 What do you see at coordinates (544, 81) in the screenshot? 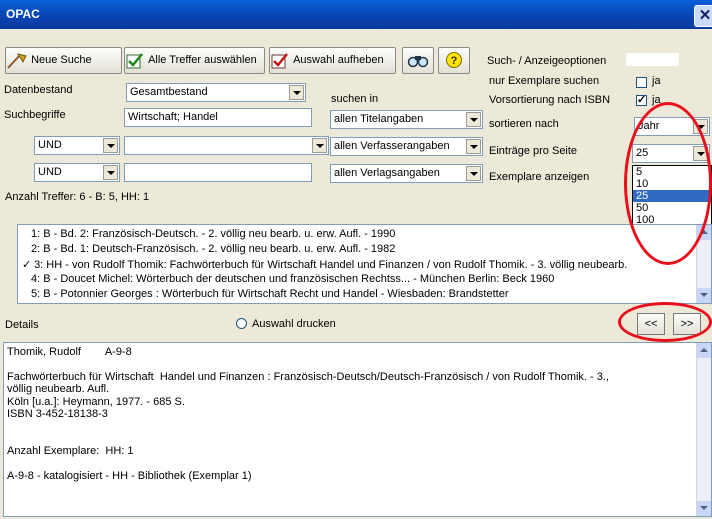
I see `only-copies-label: nur Exemplare suchen` at bounding box center [544, 81].